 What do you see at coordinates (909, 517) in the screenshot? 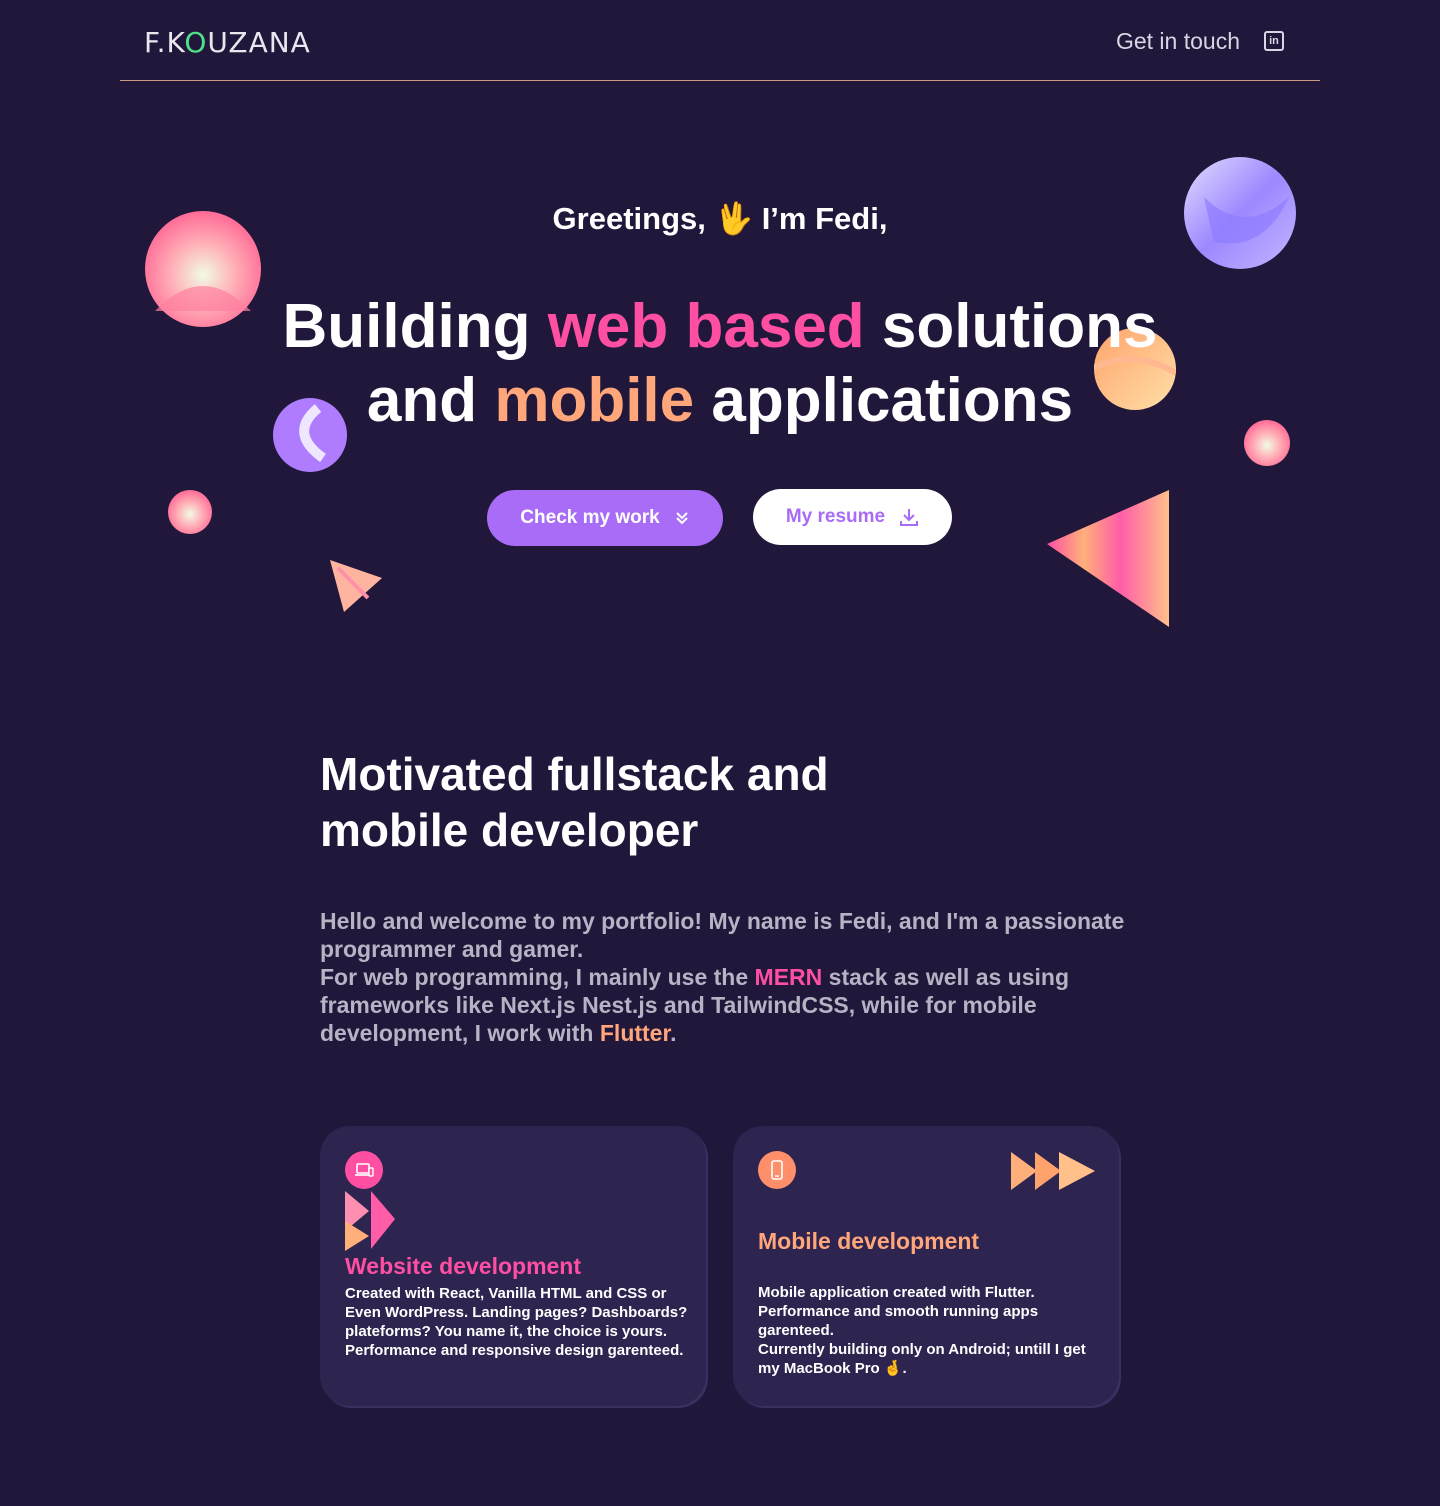
I see `download-icon` at bounding box center [909, 517].